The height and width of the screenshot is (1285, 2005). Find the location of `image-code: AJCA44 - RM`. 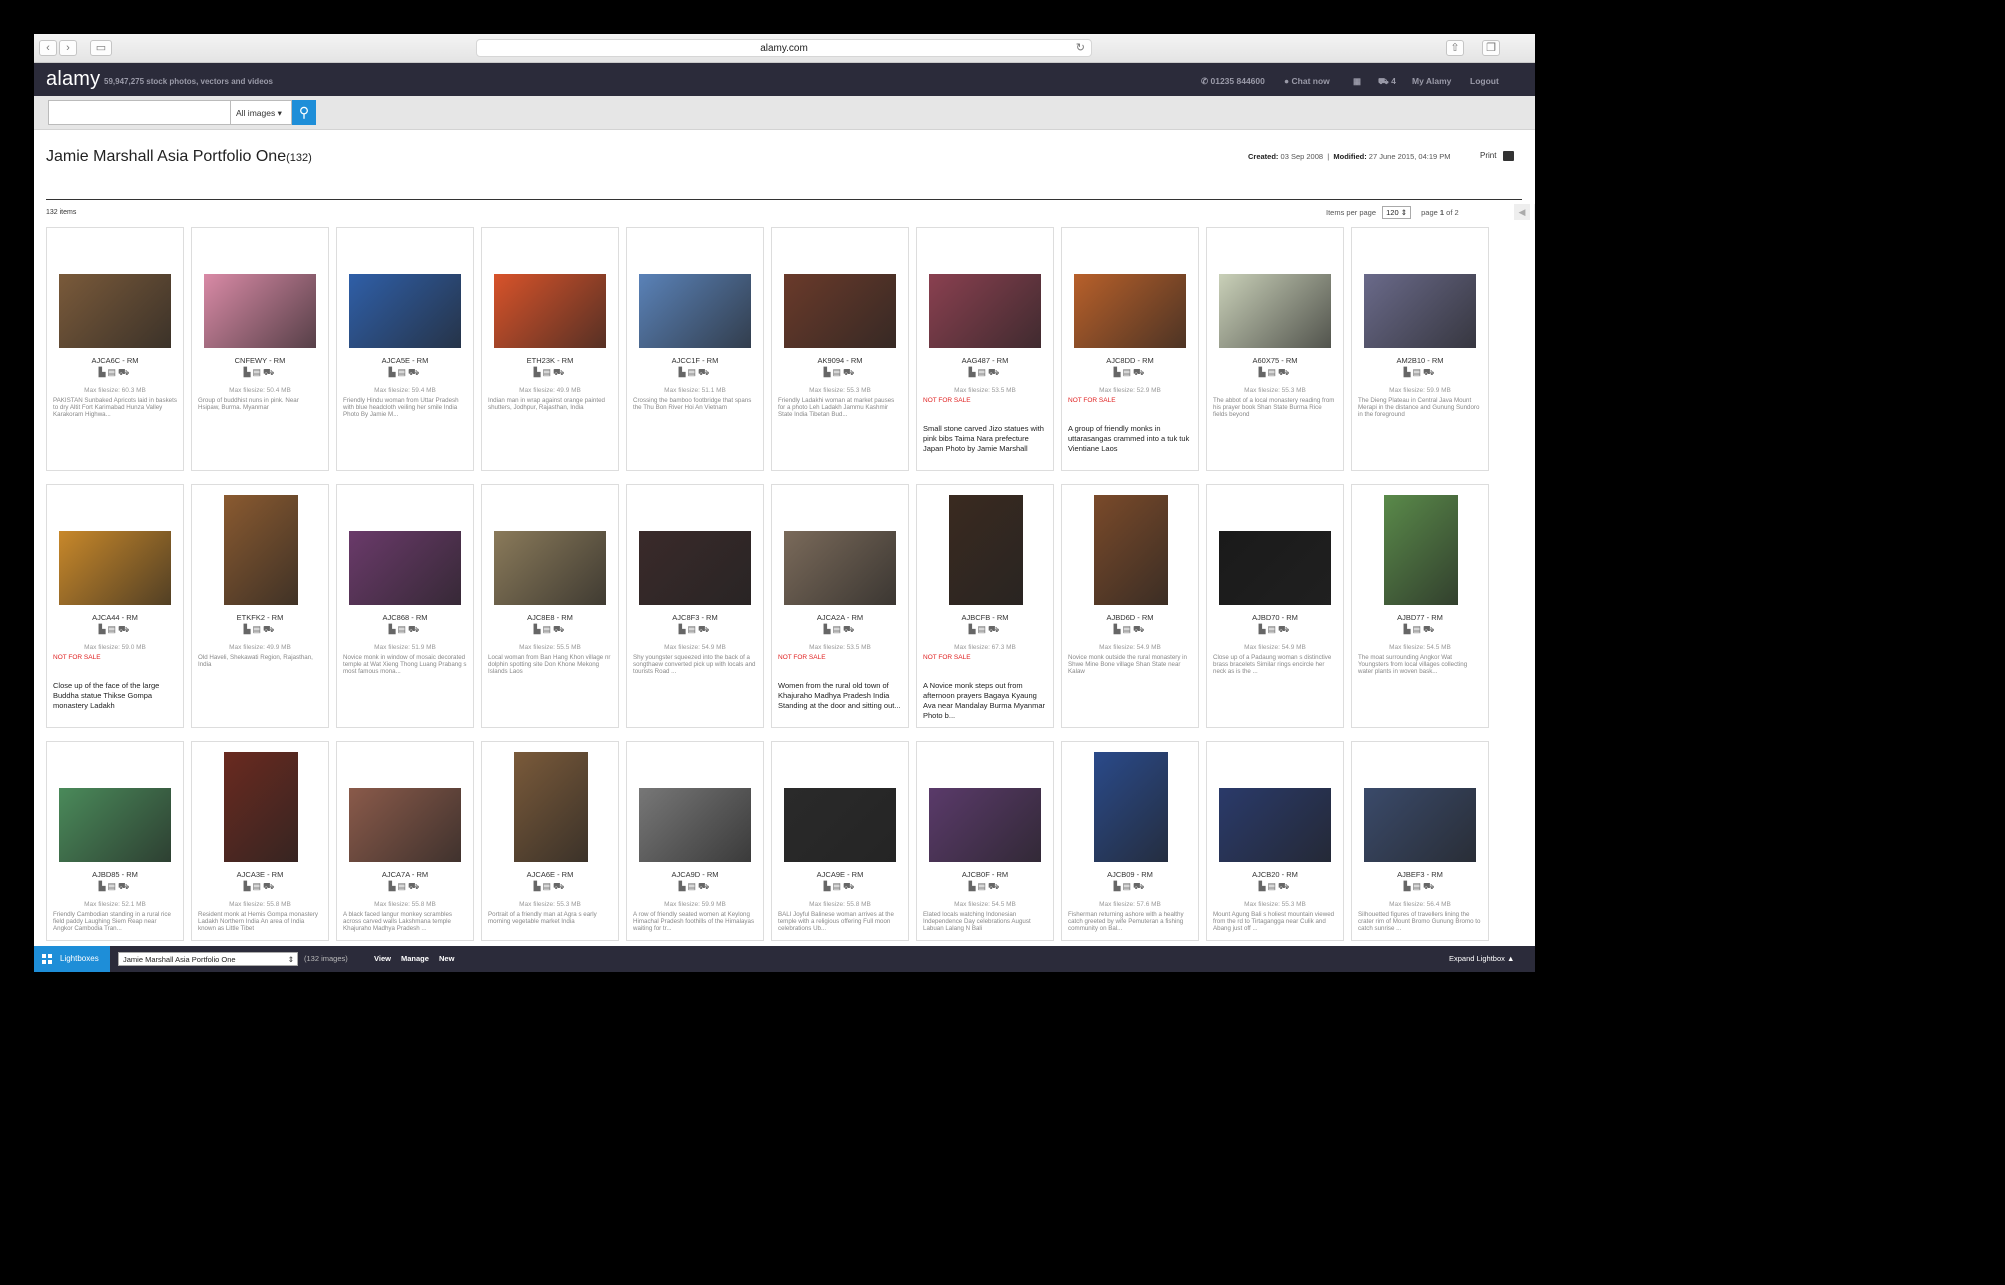

image-code: AJCA44 - RM is located at coordinates (115, 617).